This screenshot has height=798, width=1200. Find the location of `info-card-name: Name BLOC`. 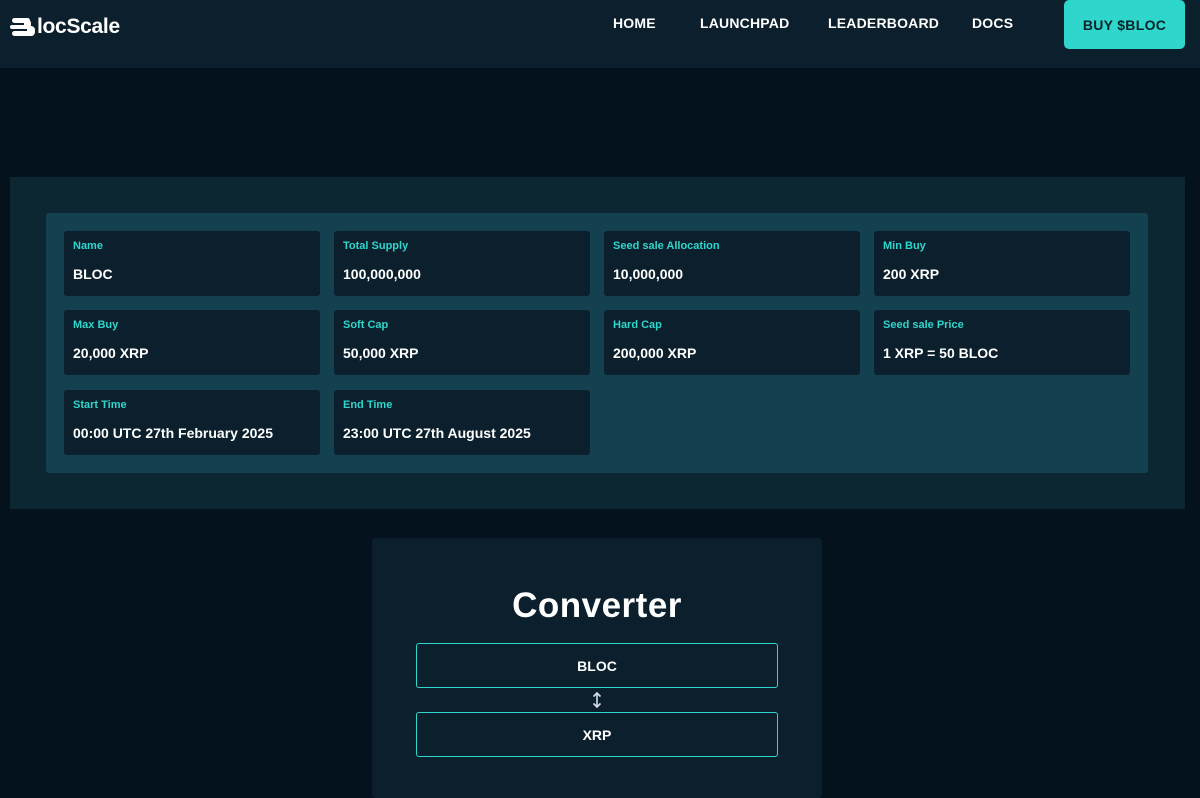

info-card-name: Name BLOC is located at coordinates (192, 263).